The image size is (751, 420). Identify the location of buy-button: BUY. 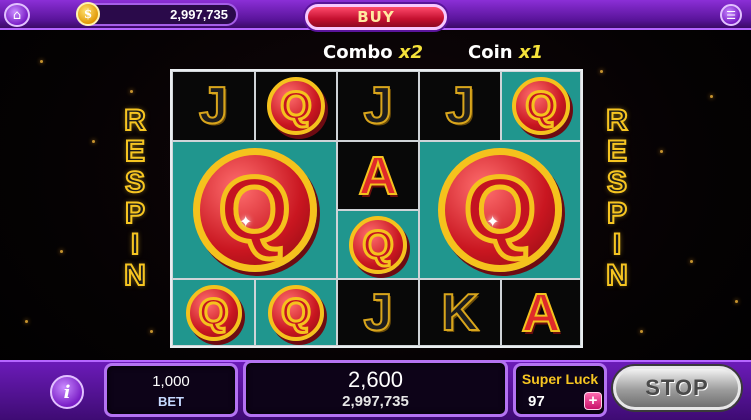
(376, 17).